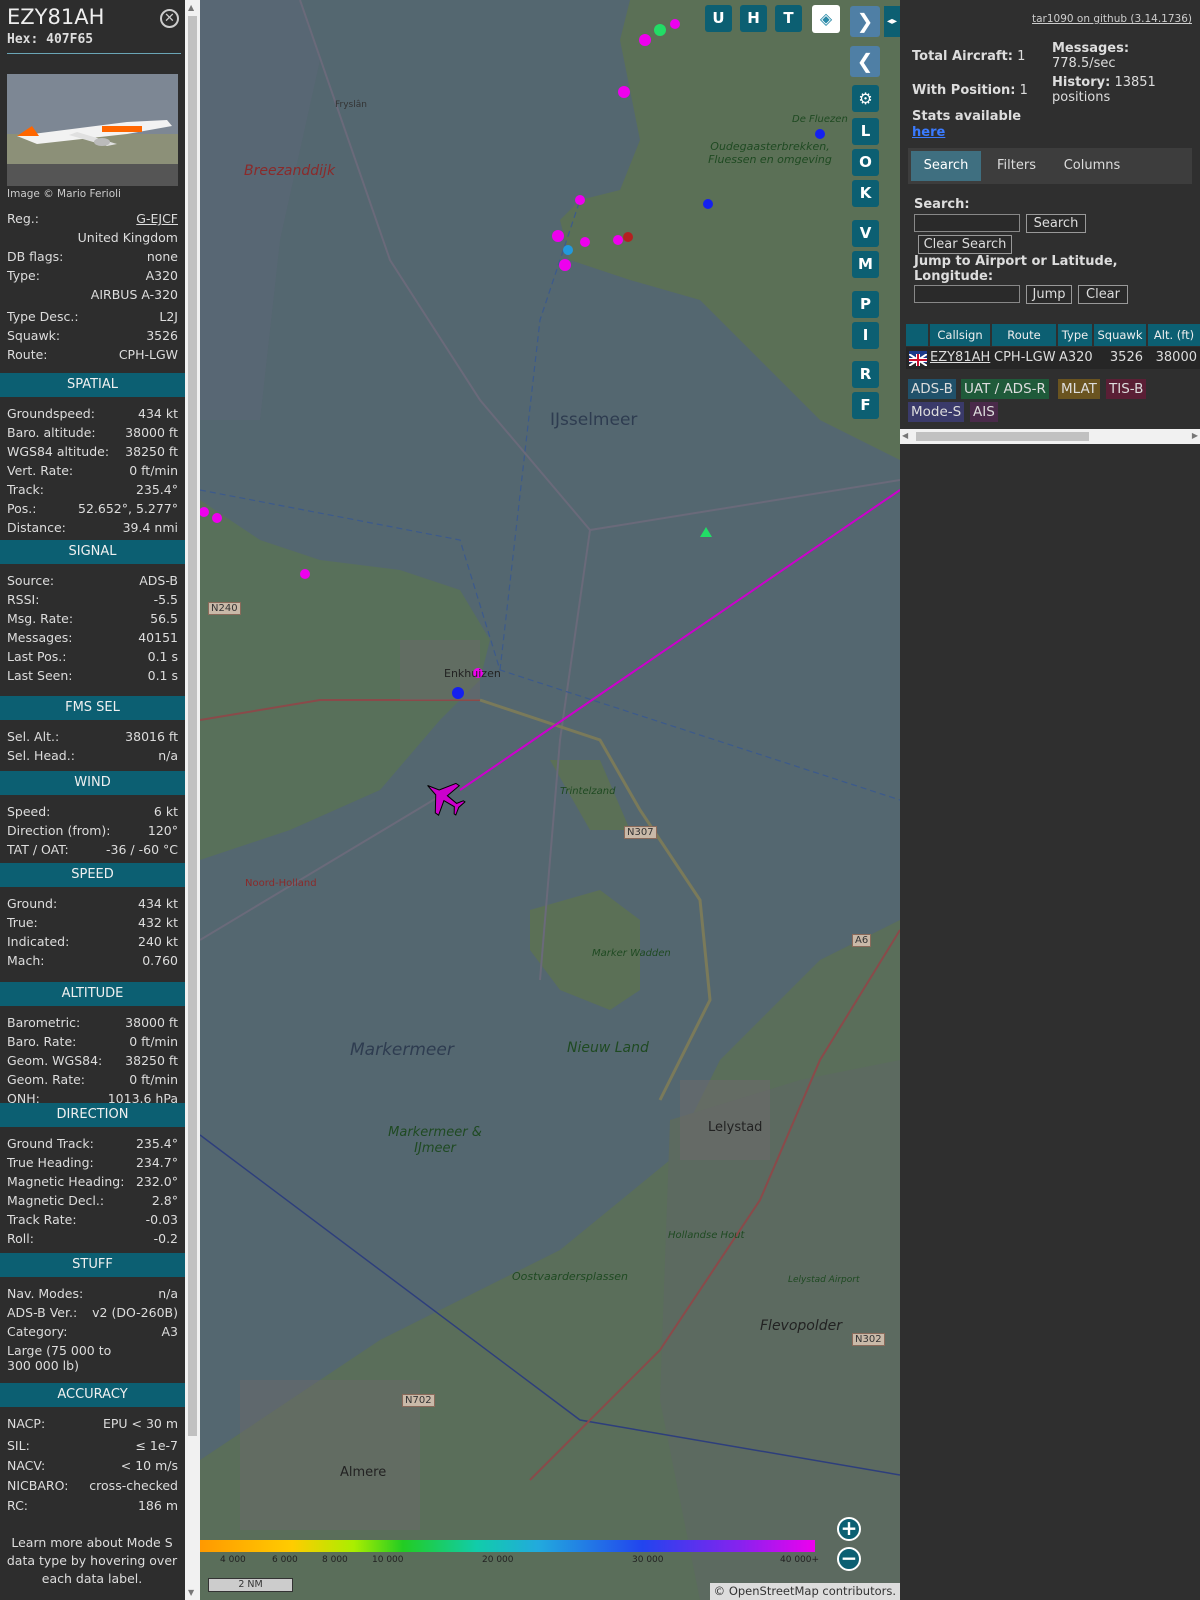 The height and width of the screenshot is (1600, 1200). Describe the element at coordinates (1103, 294) in the screenshot. I see `clear-jump-button: Clear` at that location.